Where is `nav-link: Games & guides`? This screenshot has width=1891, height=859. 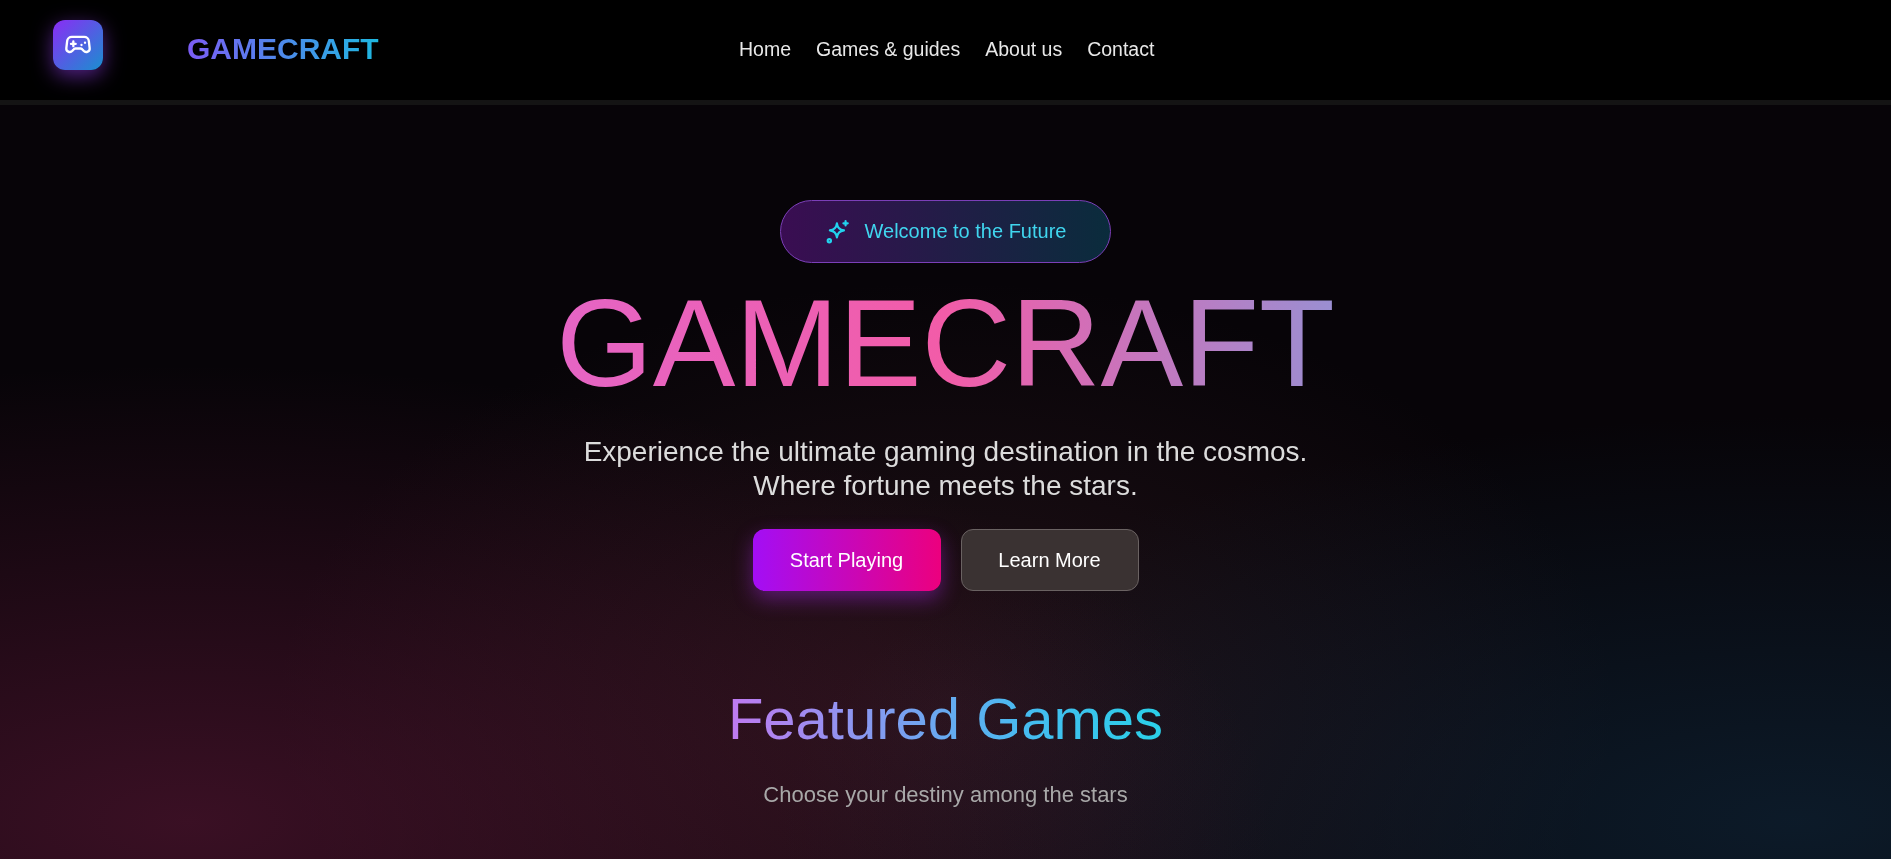 nav-link: Games & guides is located at coordinates (888, 49).